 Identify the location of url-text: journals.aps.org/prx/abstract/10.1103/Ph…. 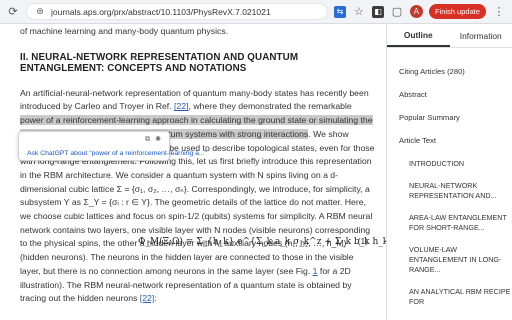
(161, 11).